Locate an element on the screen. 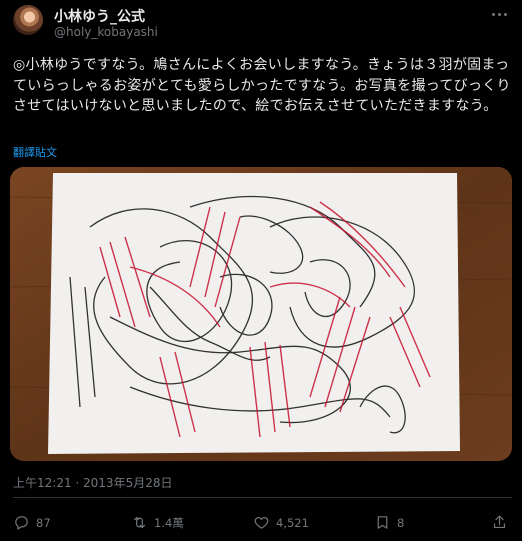  bookmark-icon is located at coordinates (382, 522).